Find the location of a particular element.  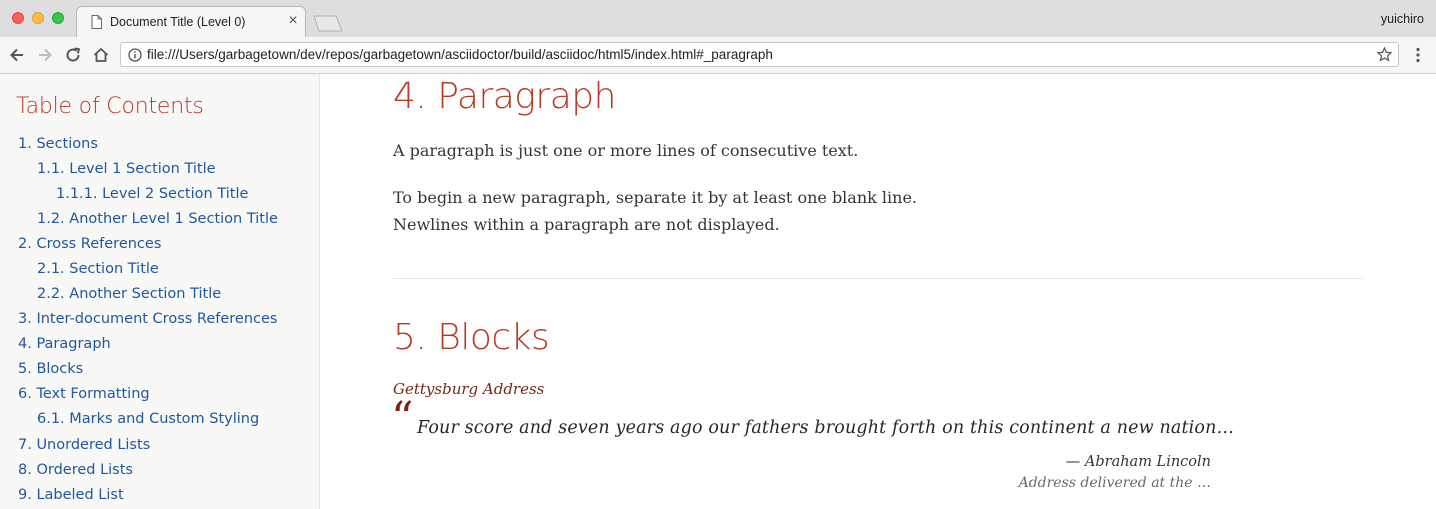

new-tab-button is located at coordinates (328, 23).